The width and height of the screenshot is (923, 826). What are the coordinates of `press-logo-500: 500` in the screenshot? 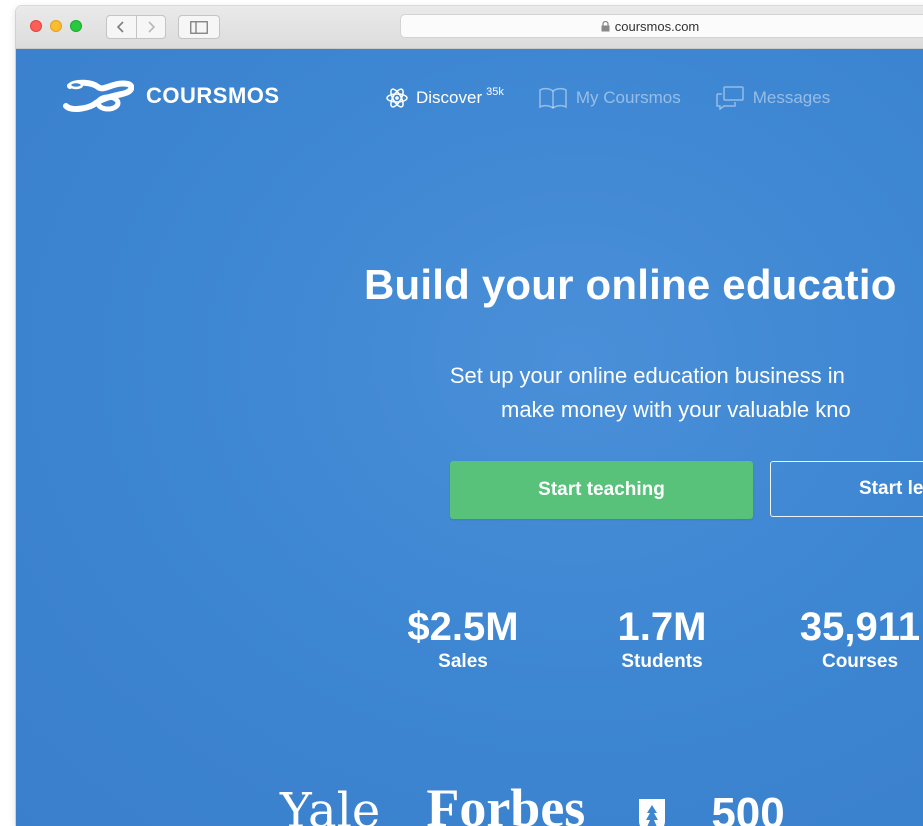 It's located at (748, 807).